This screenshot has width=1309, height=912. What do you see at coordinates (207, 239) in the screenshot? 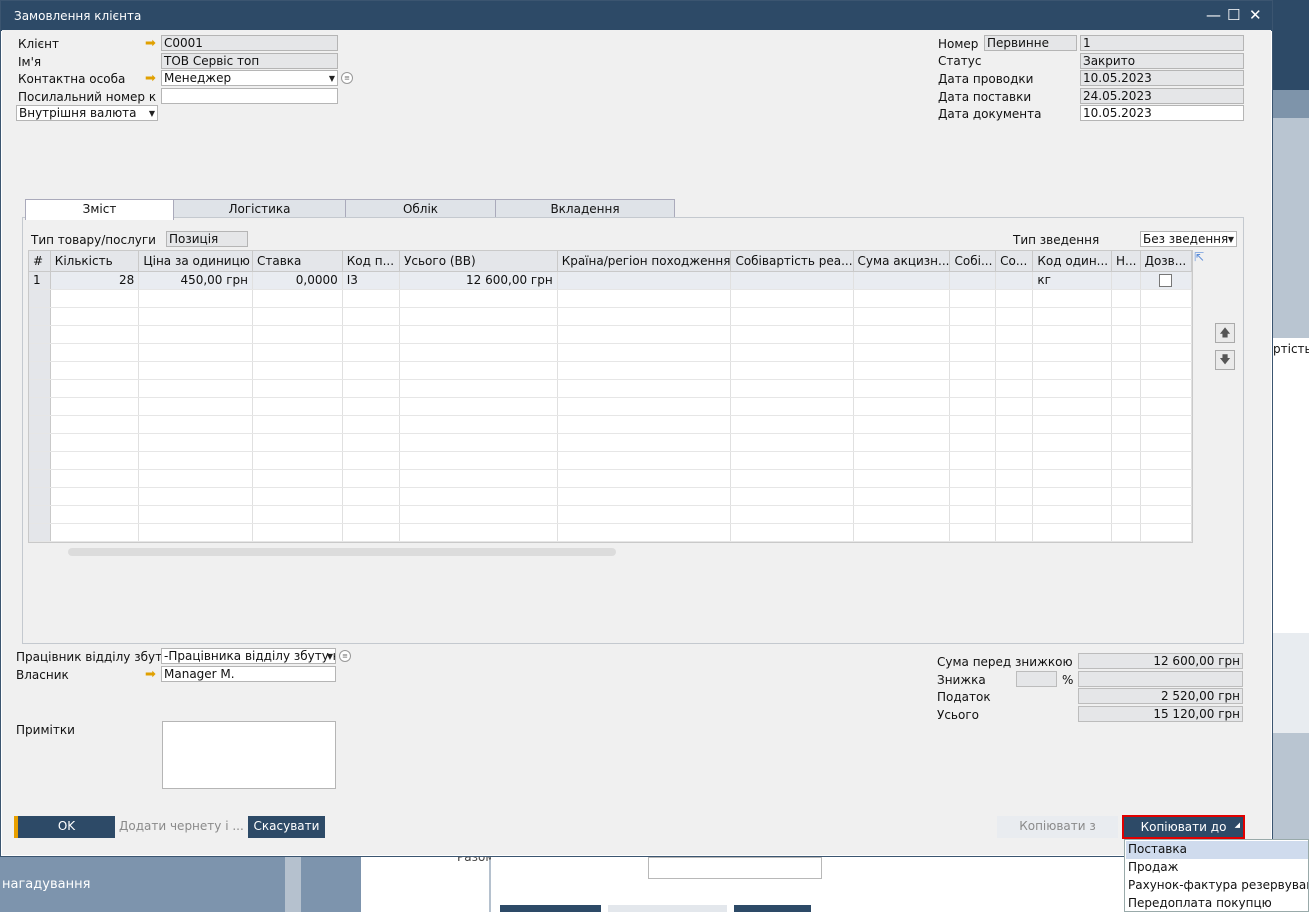
I see `item-type-field: Позиція` at bounding box center [207, 239].